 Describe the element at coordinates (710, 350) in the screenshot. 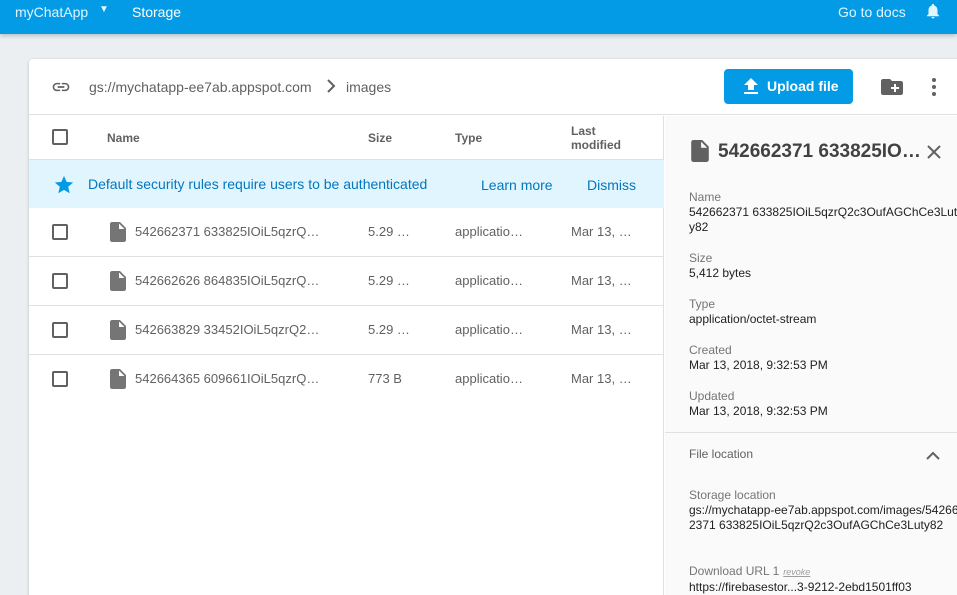

I see `created-label: Created` at that location.